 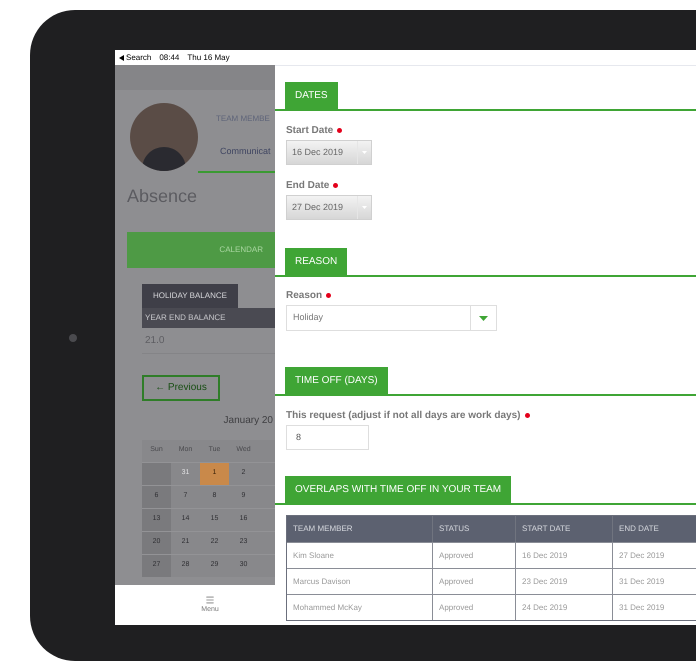 I want to click on column-header: START DATE, so click(x=564, y=529).